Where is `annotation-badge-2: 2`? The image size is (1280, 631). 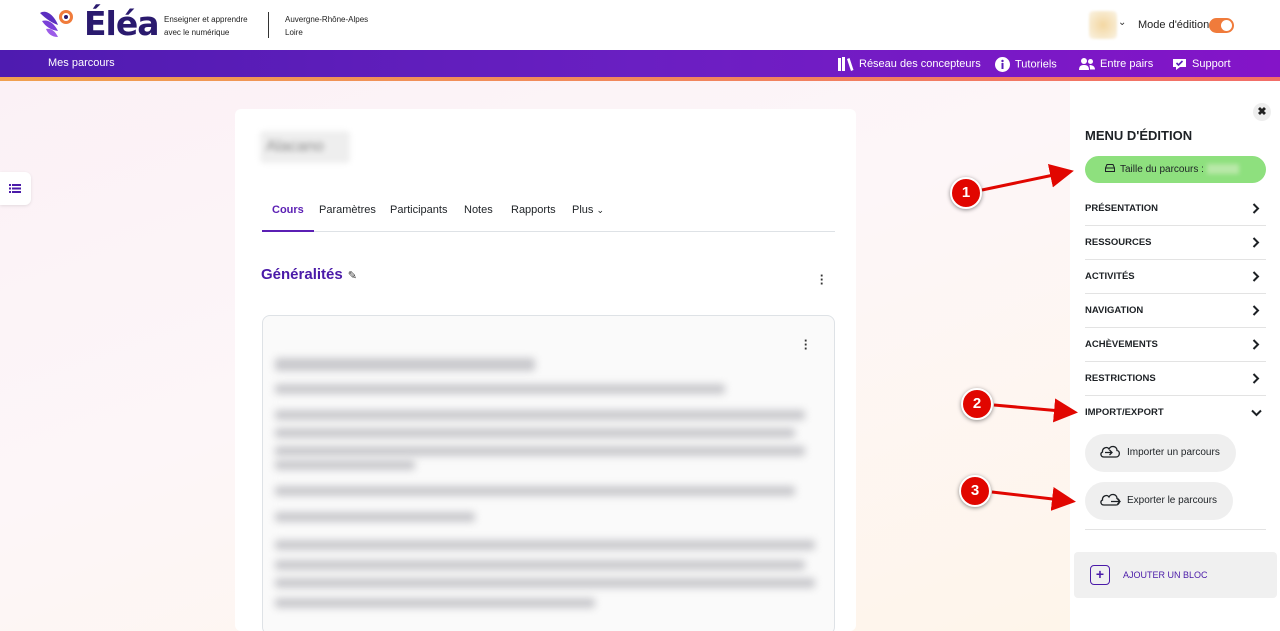 annotation-badge-2: 2 is located at coordinates (977, 404).